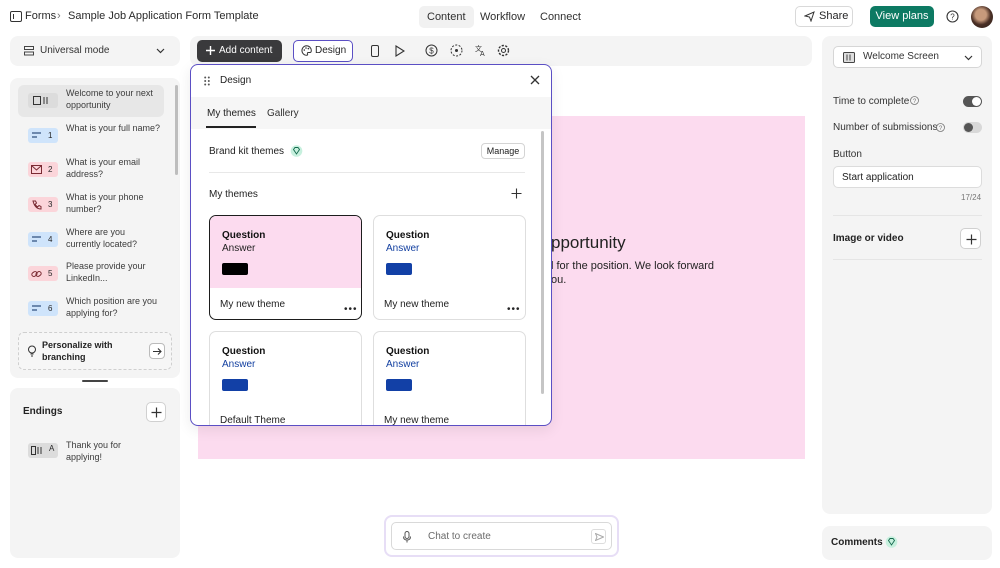 This screenshot has height=568, width=1000. What do you see at coordinates (871, 101) in the screenshot?
I see `time-to-complete-label: Time to complete` at bounding box center [871, 101].